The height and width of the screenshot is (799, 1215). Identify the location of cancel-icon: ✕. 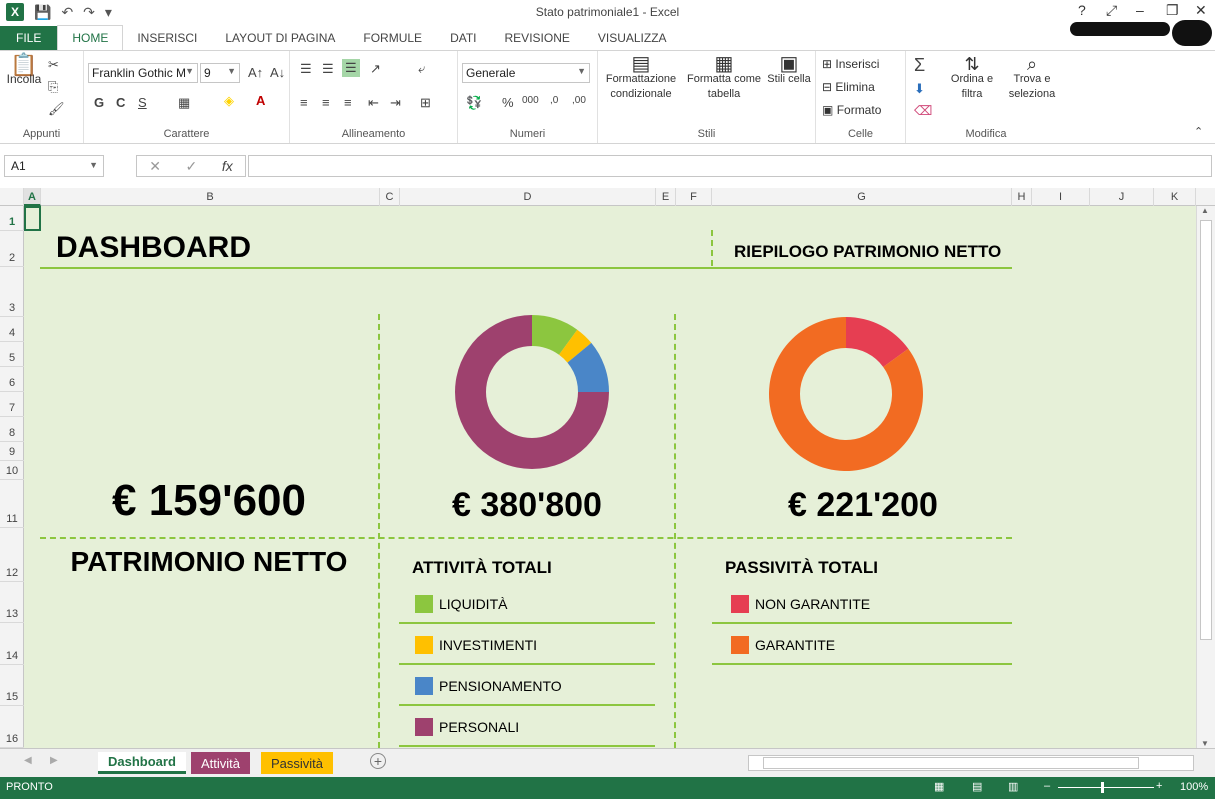
(155, 166).